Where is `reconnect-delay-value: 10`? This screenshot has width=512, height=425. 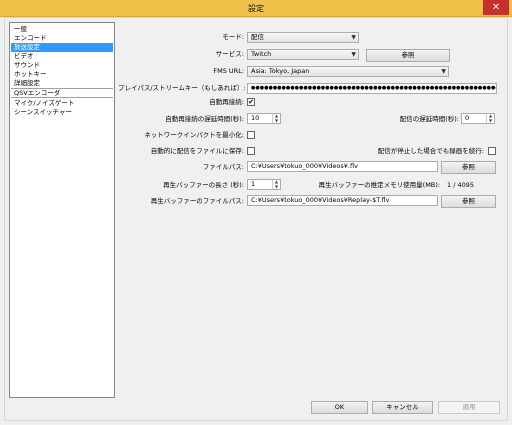 reconnect-delay-value: 10 is located at coordinates (255, 118).